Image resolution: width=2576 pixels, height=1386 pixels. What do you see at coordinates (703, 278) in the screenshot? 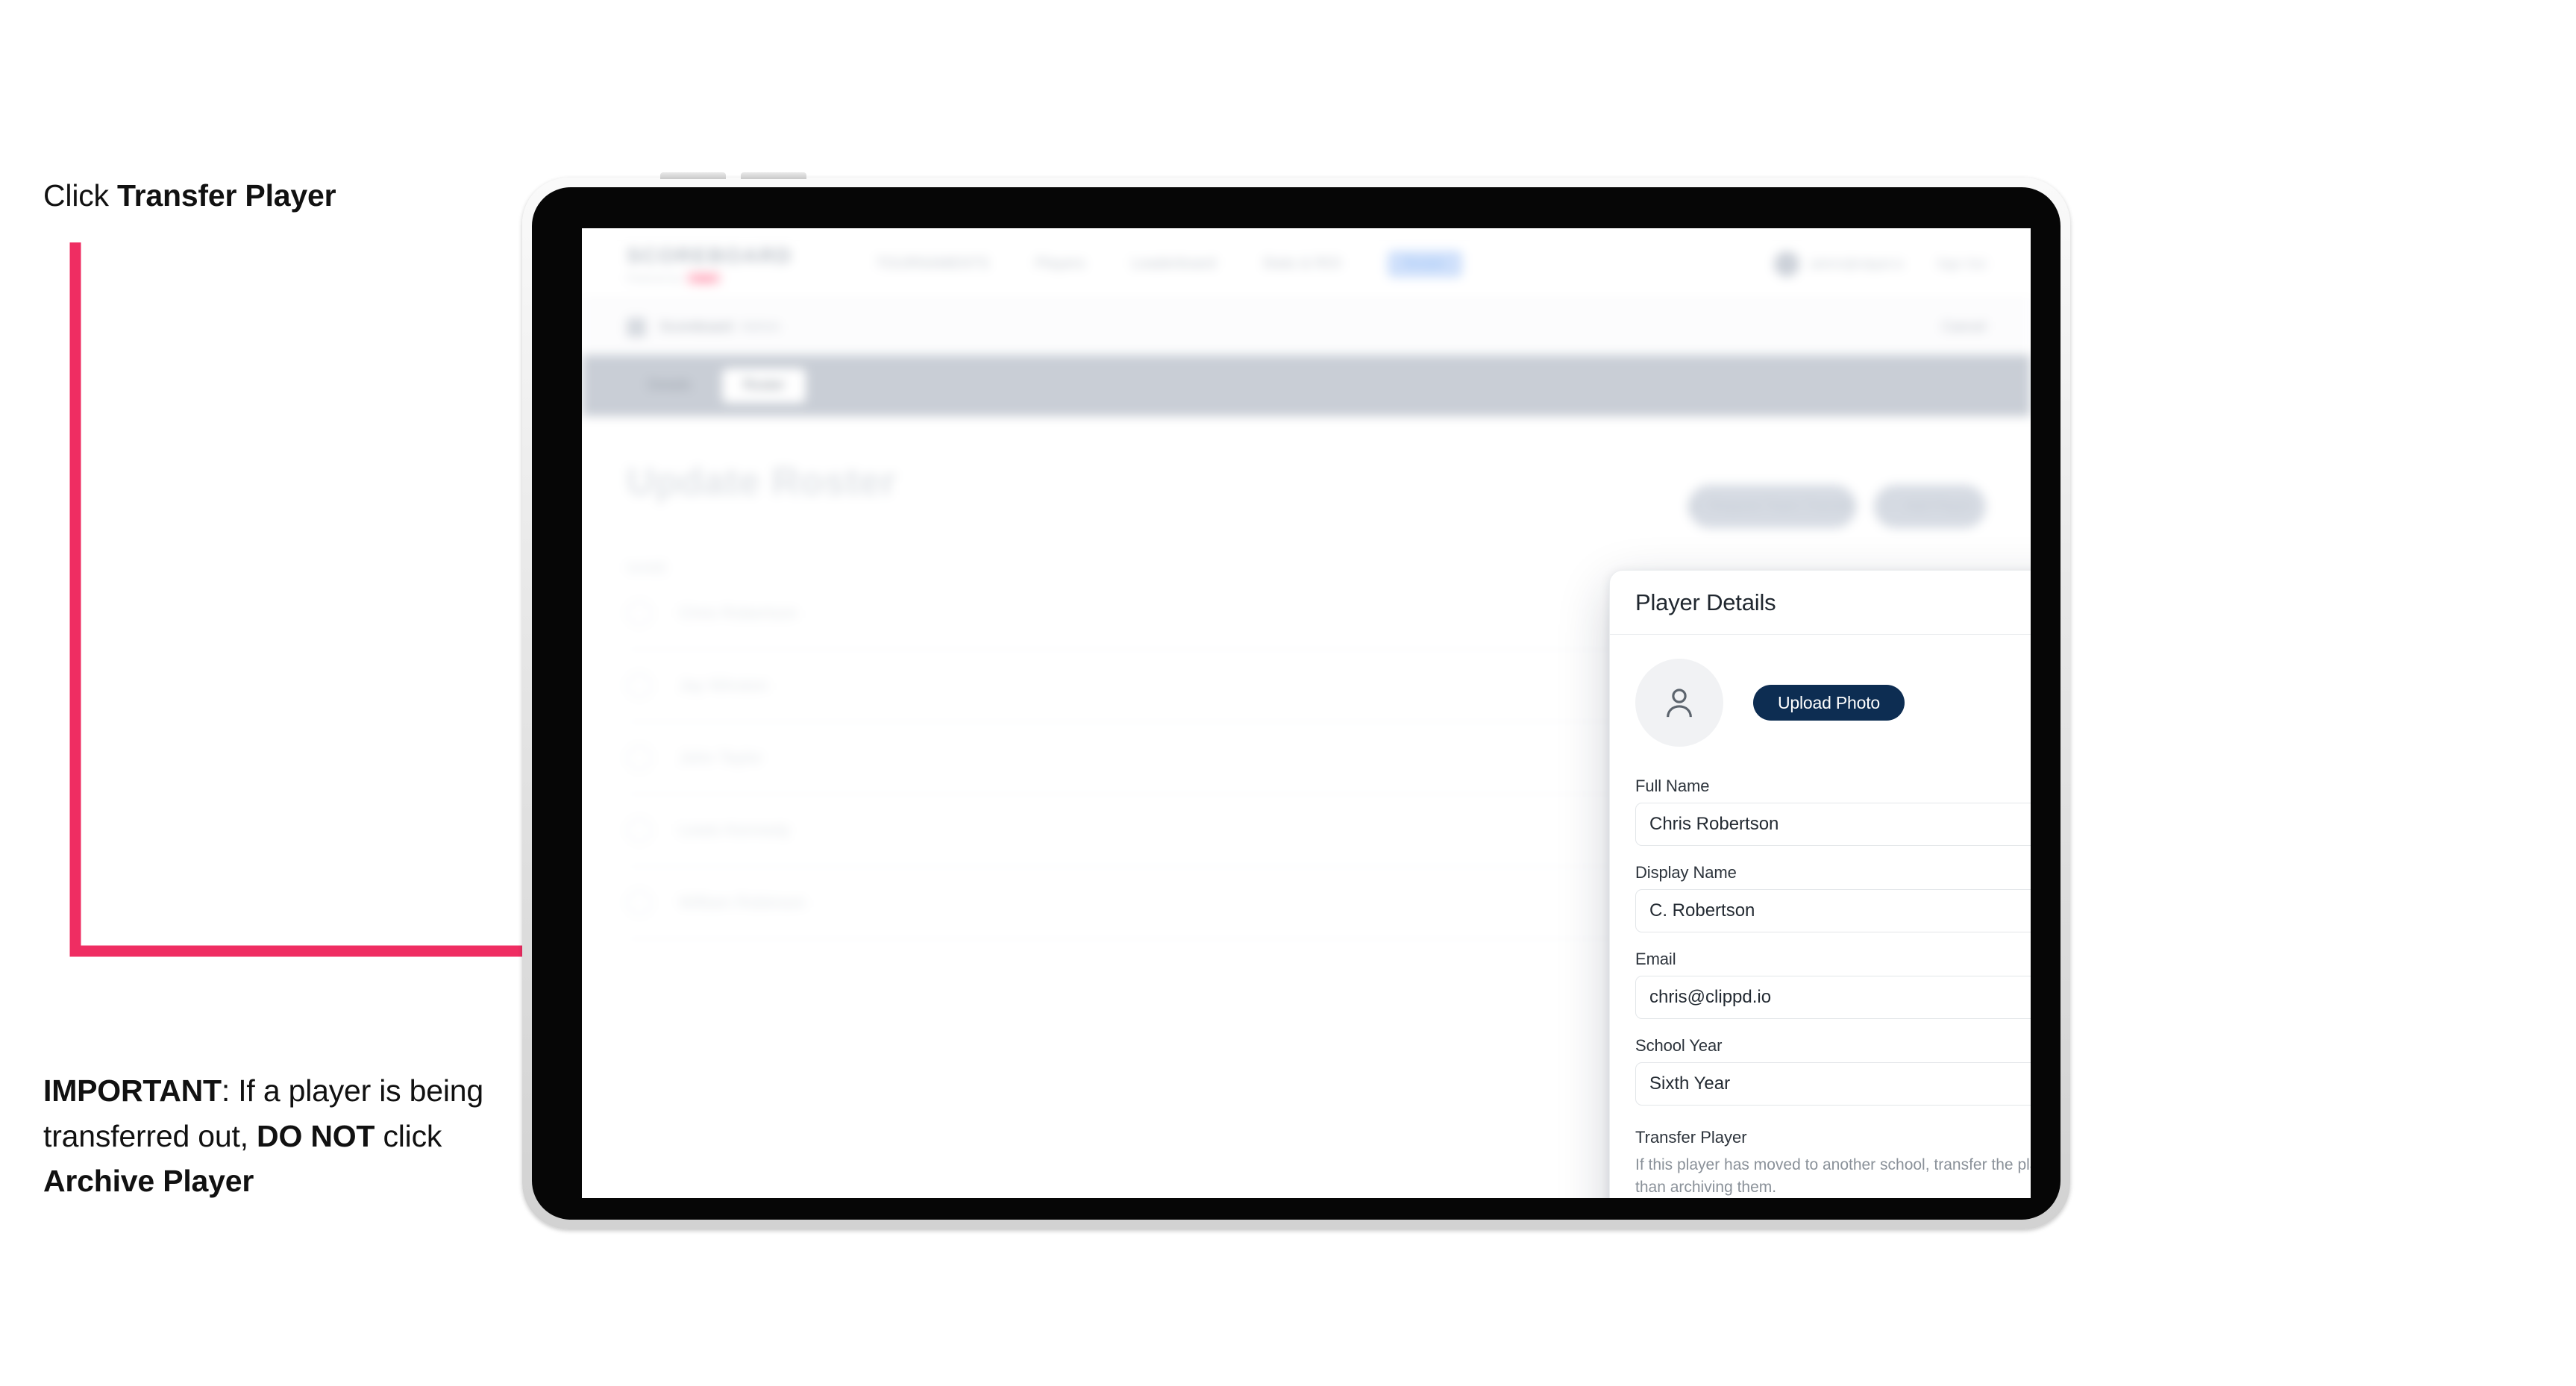
I see `brand-badge: clippd` at bounding box center [703, 278].